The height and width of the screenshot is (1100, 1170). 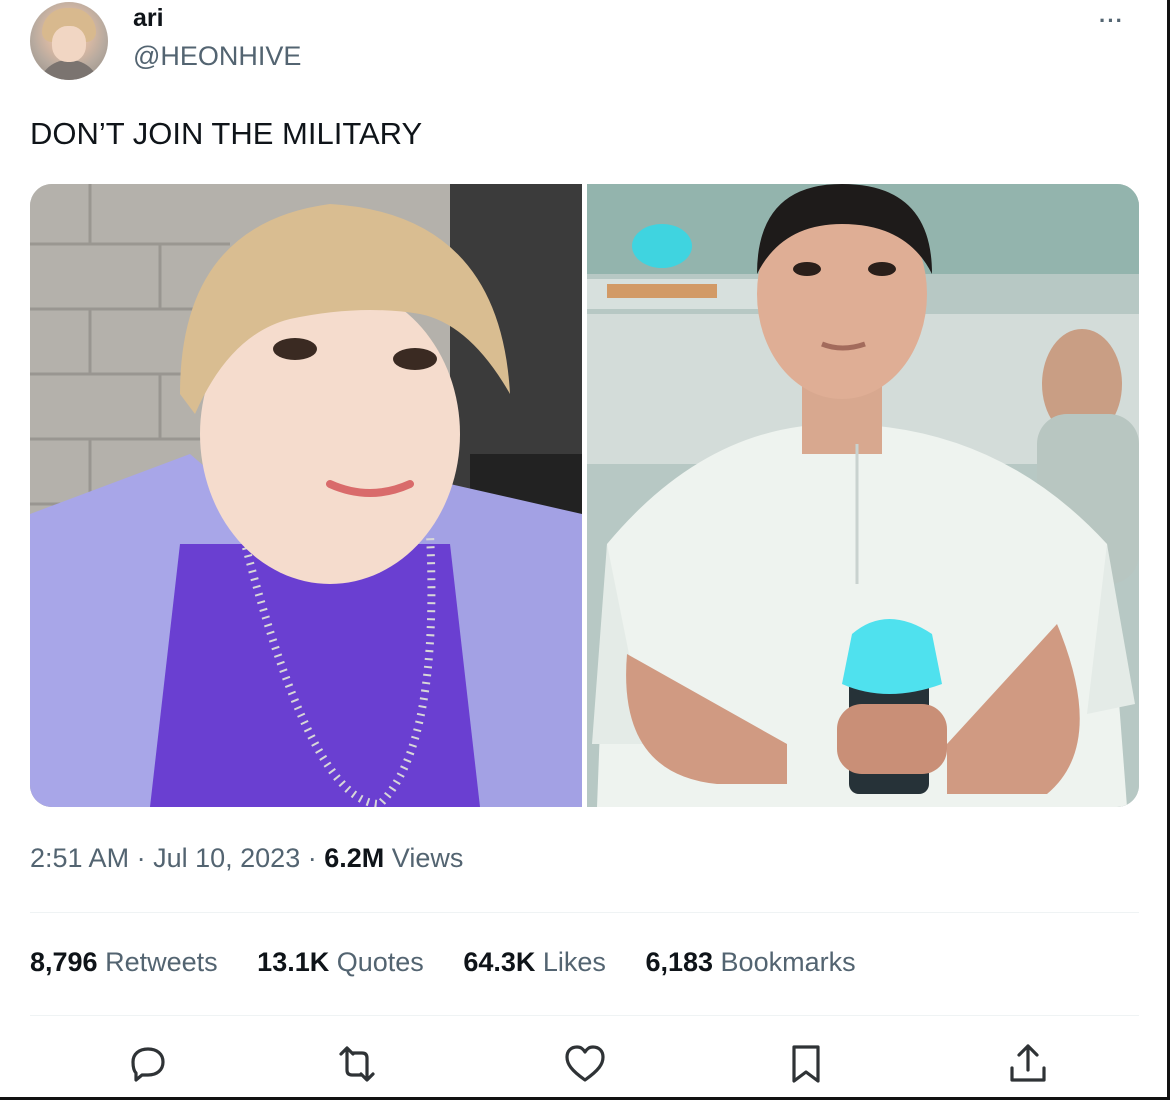 I want to click on stat-count: 64.3K, so click(x=499, y=962).